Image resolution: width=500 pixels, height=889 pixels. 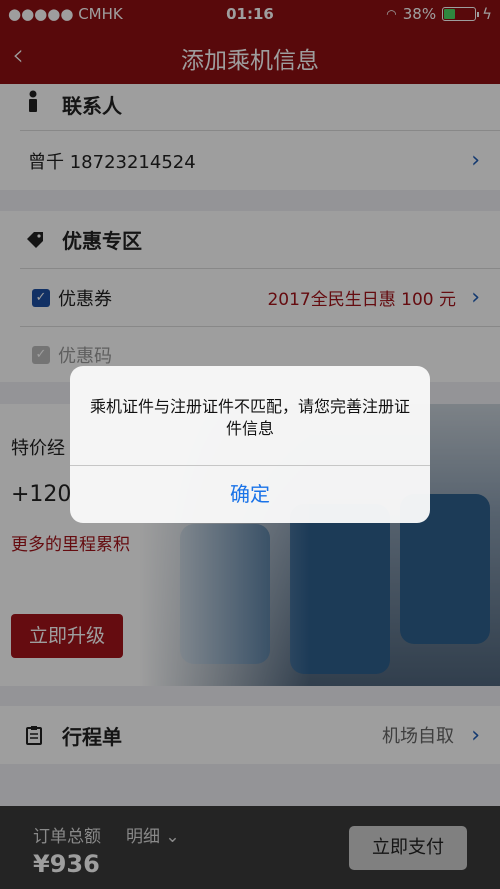 What do you see at coordinates (250, 417) in the screenshot?
I see `alert-message: 乘机证件与注册证件不匹配，请您完善注册证件信息` at bounding box center [250, 417].